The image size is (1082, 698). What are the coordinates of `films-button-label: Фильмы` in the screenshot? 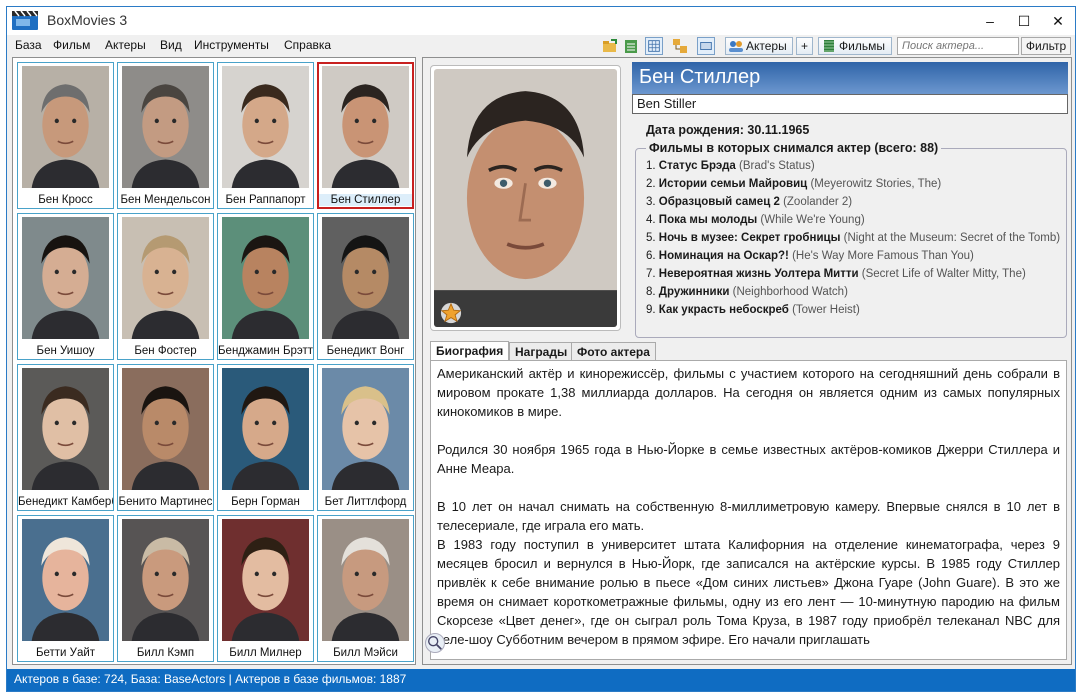 It's located at (862, 46).